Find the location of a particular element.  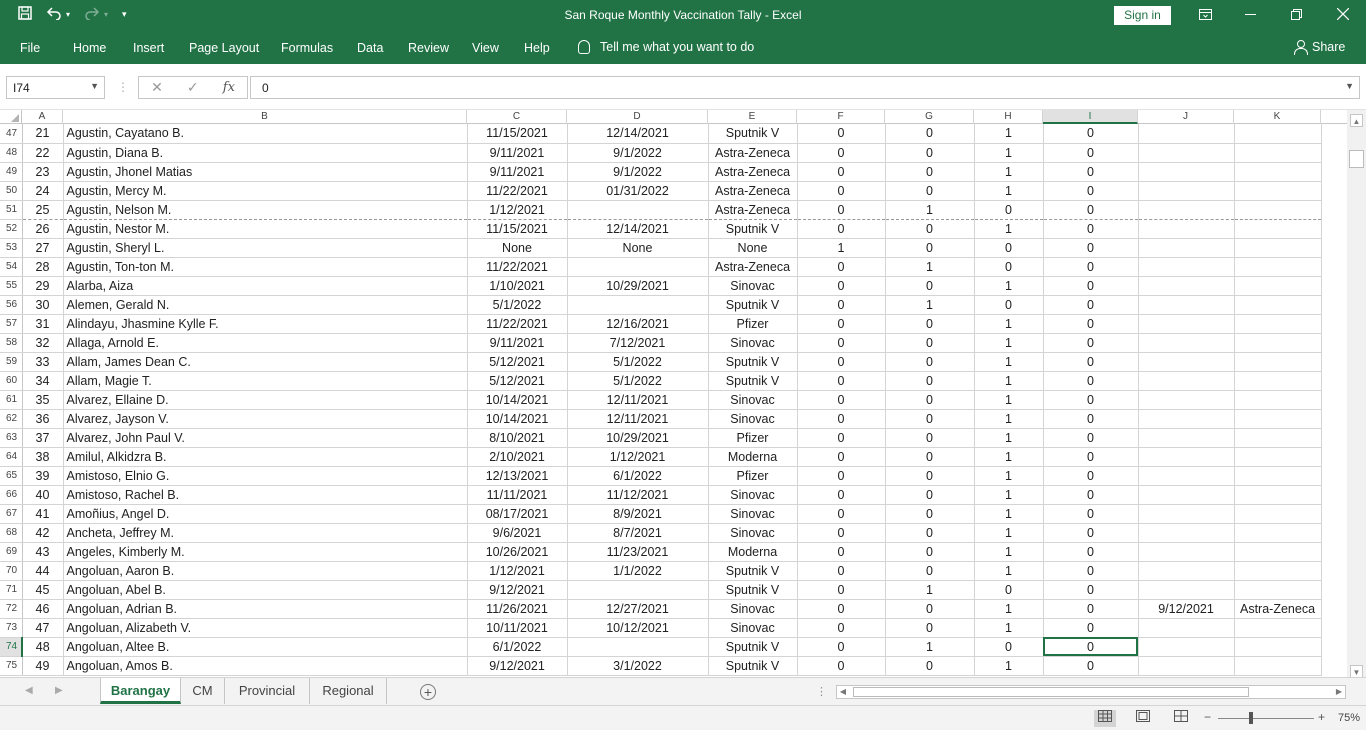

cell-b: Amistoso, Elnio G. is located at coordinates (265, 476).